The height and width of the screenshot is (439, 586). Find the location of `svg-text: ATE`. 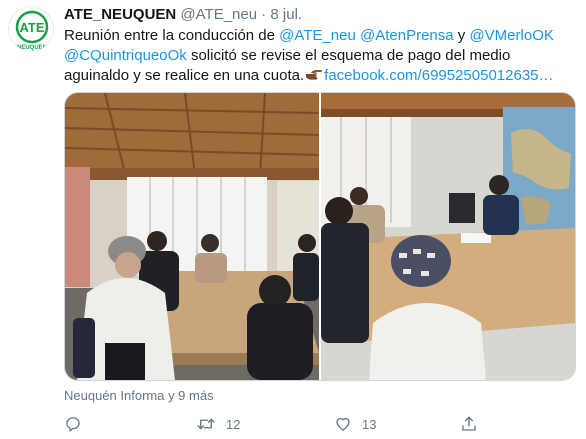

svg-text: ATE is located at coordinates (31, 27).